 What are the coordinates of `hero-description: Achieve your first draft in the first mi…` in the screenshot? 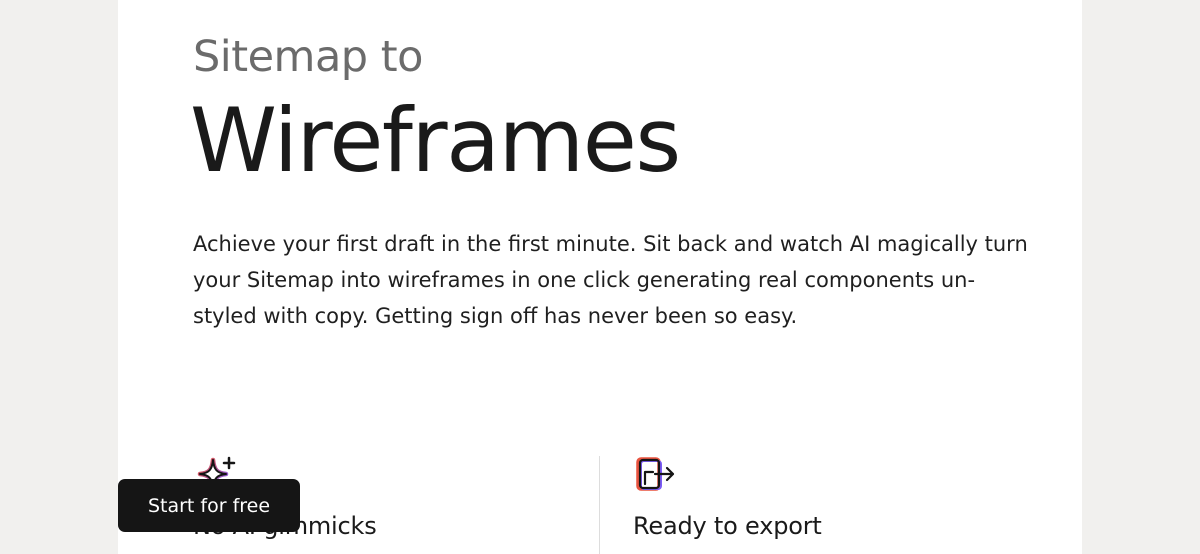 It's located at (610, 280).